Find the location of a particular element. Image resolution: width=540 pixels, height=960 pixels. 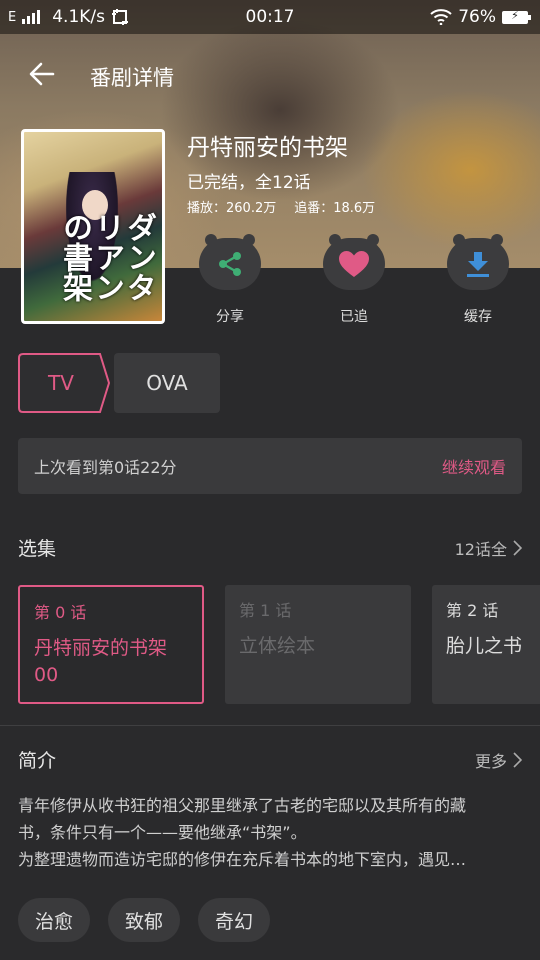

episode-name: 胎儿之书 is located at coordinates (484, 646).